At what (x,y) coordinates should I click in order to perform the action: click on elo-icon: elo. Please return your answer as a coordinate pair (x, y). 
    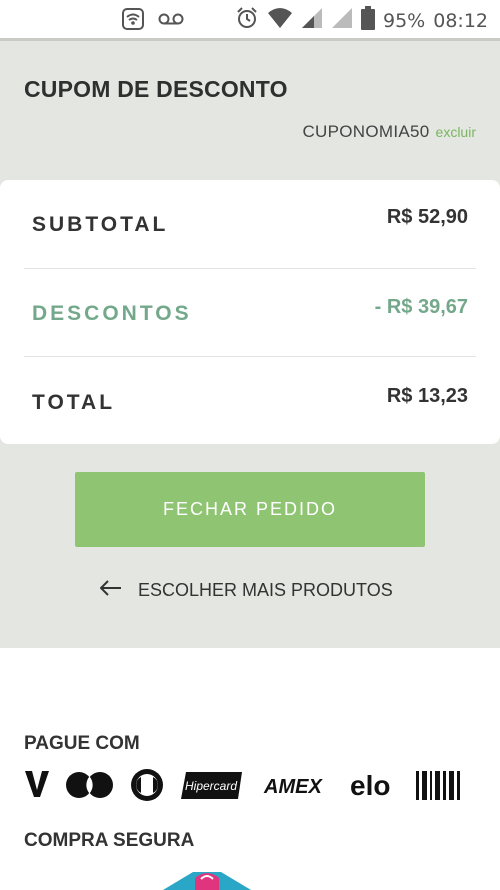
    Looking at the image, I should click on (370, 785).